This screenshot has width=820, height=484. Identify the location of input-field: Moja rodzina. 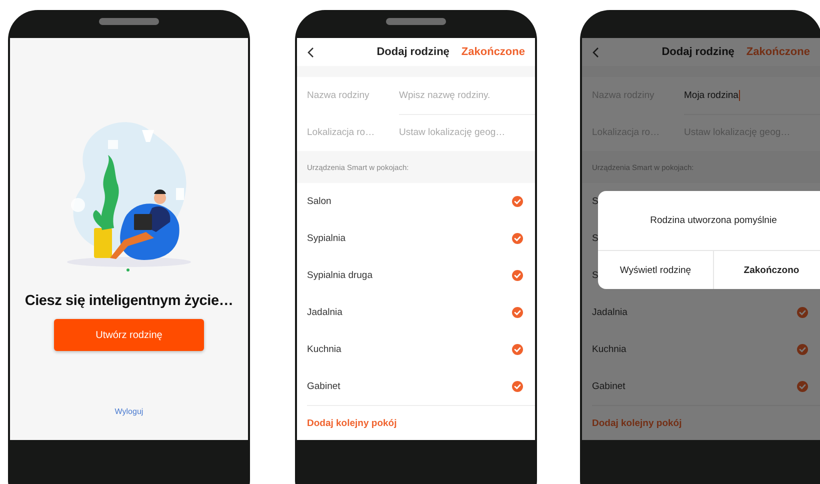
(712, 95).